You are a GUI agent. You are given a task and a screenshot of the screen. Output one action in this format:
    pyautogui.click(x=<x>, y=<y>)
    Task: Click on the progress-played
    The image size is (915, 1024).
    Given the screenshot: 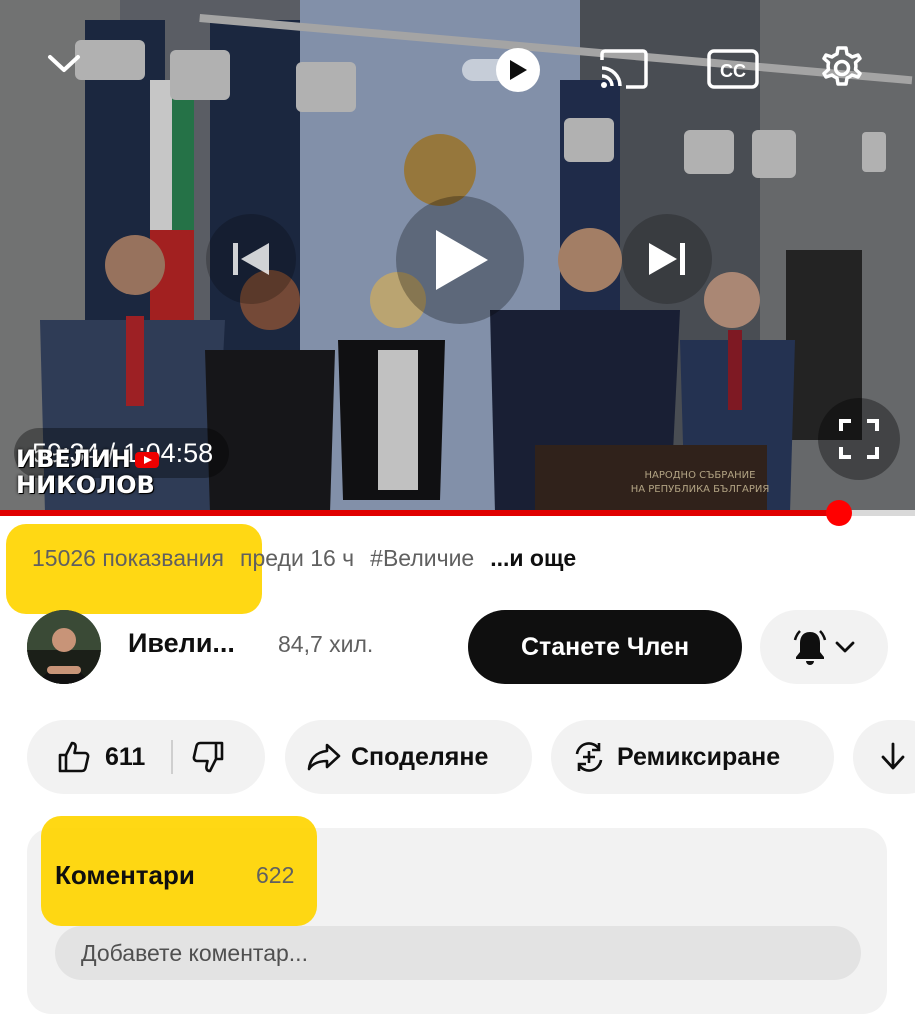 What is the action you would take?
    pyautogui.click(x=420, y=513)
    